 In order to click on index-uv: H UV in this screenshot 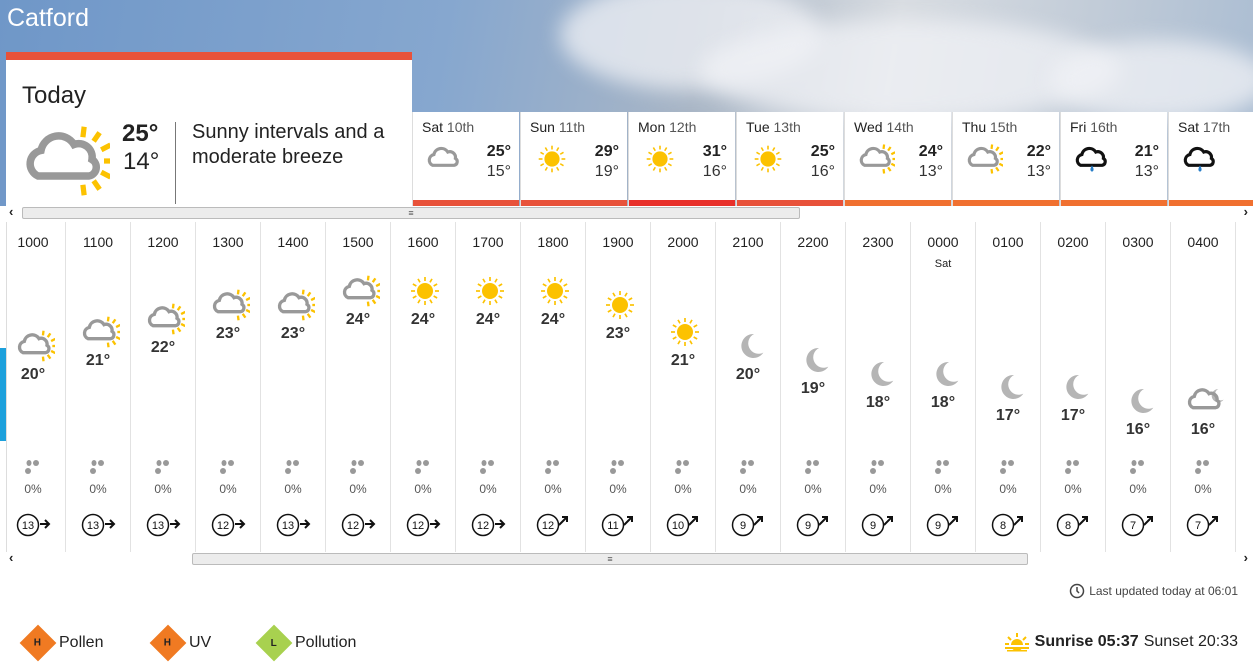, I will do `click(180, 643)`.